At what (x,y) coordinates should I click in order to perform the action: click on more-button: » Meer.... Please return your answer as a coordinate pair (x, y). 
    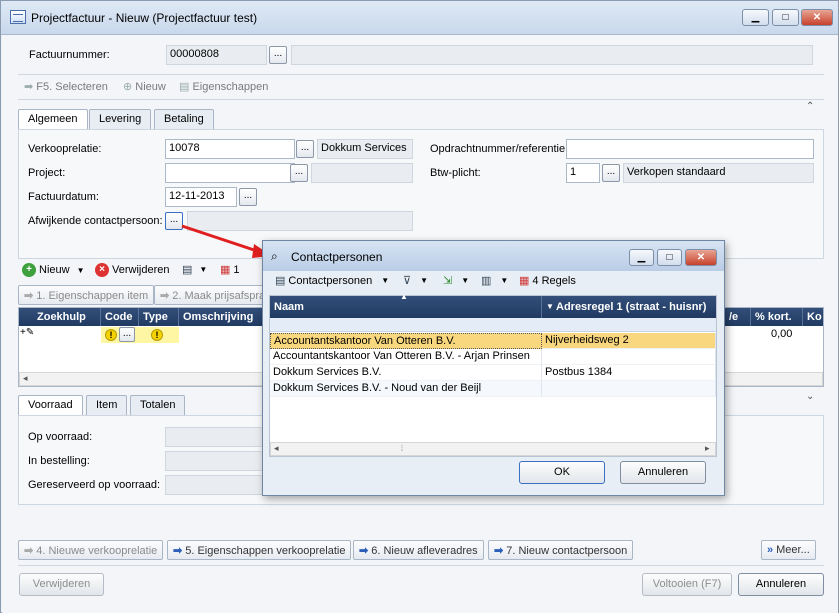
    Looking at the image, I should click on (788, 550).